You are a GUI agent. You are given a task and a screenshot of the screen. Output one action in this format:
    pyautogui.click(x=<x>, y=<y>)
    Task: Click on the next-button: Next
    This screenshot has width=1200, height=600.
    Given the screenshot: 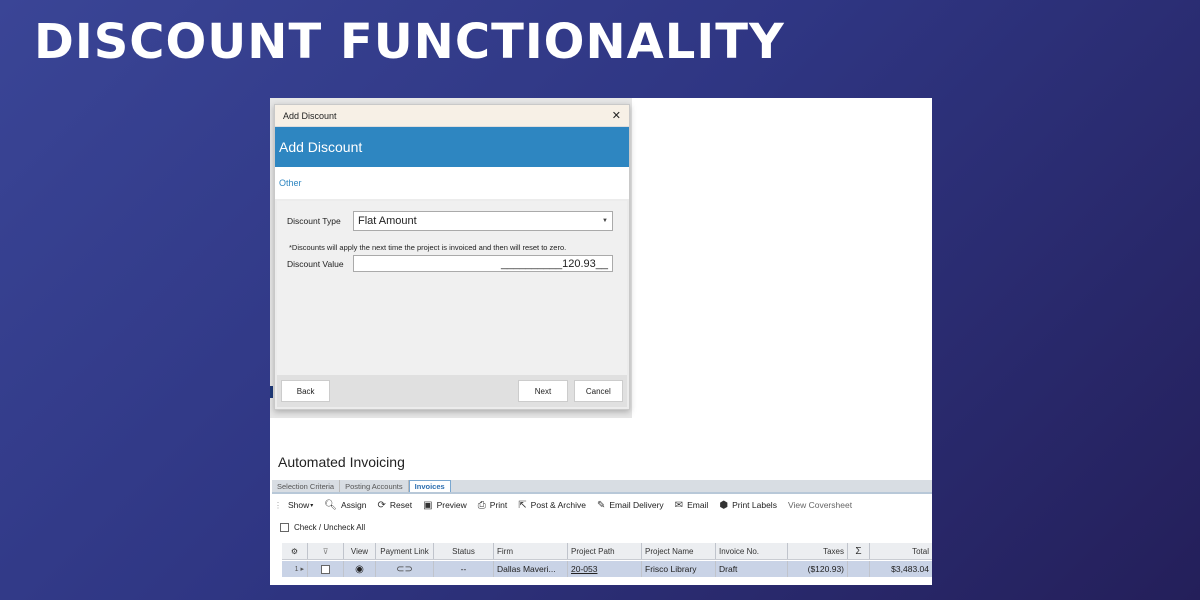 What is the action you would take?
    pyautogui.click(x=543, y=391)
    